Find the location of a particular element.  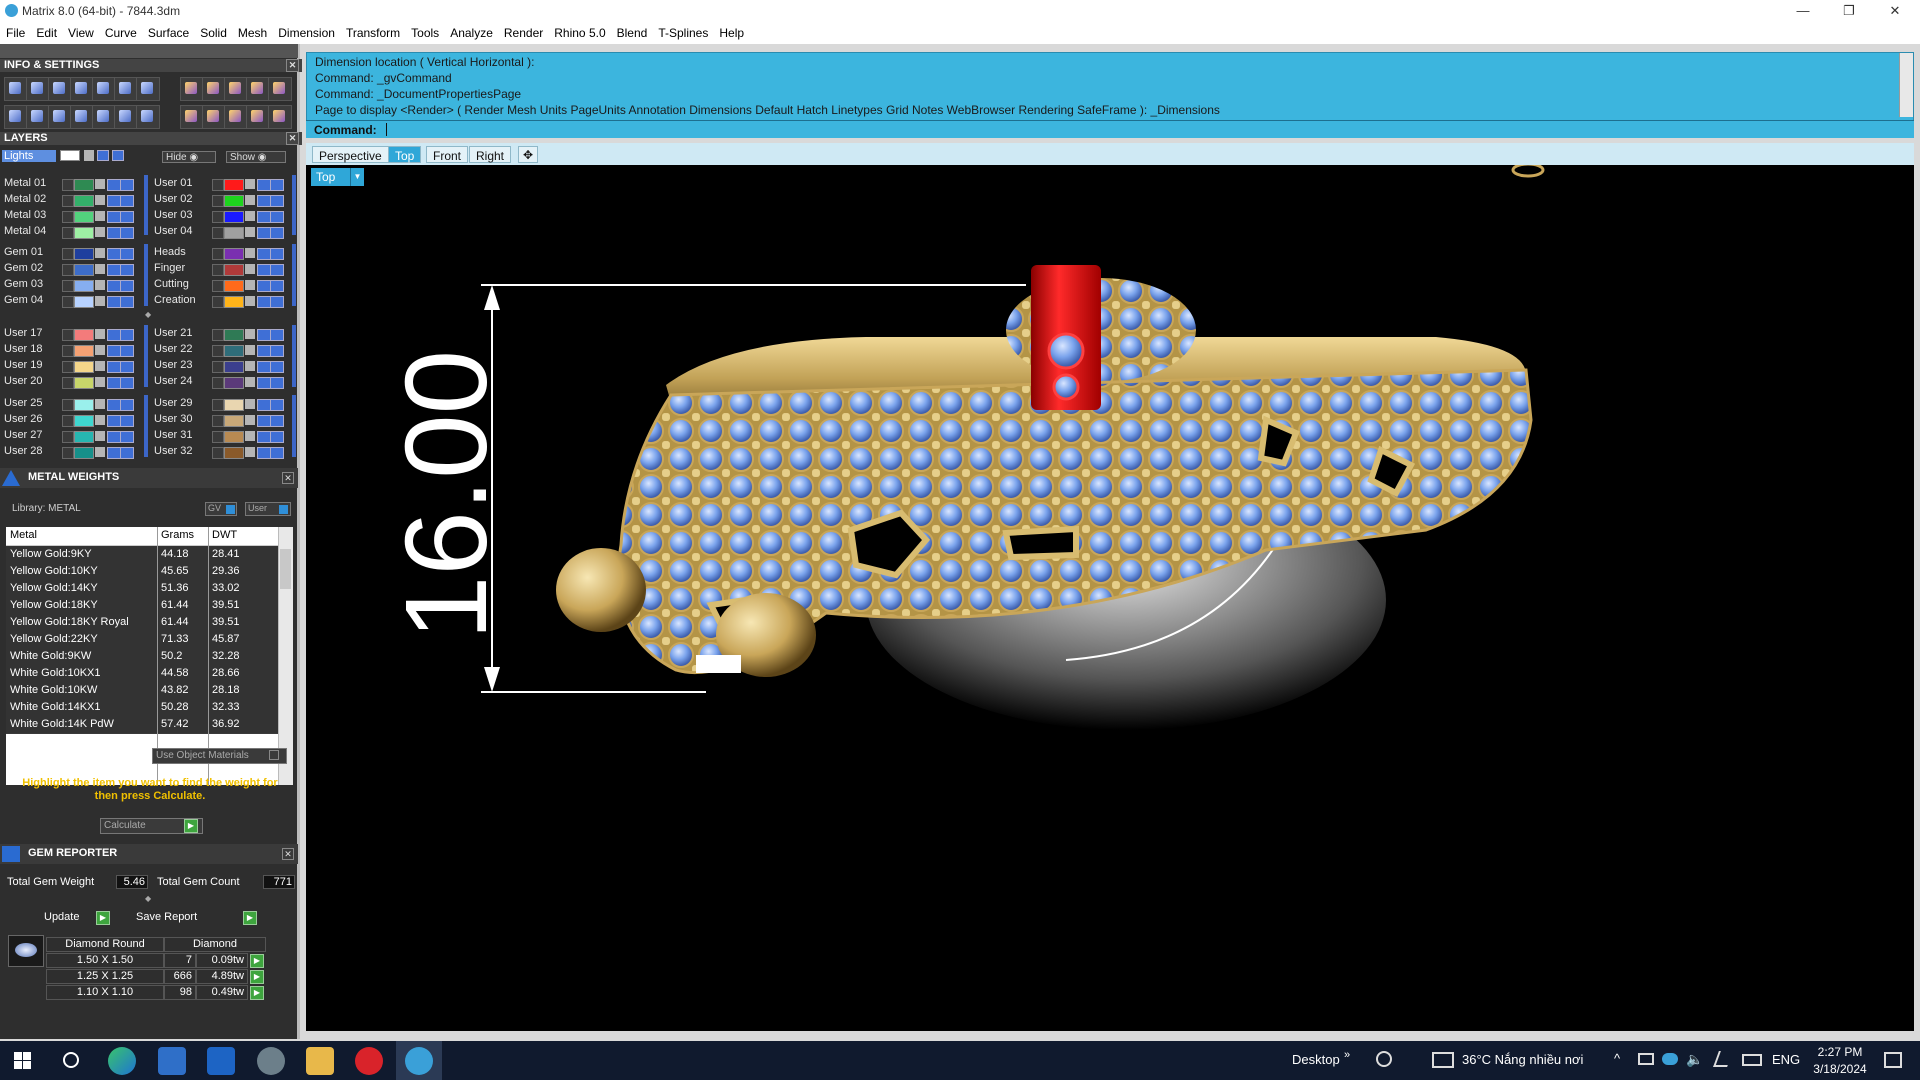

layer-row: Gem 02 is located at coordinates (75, 269).